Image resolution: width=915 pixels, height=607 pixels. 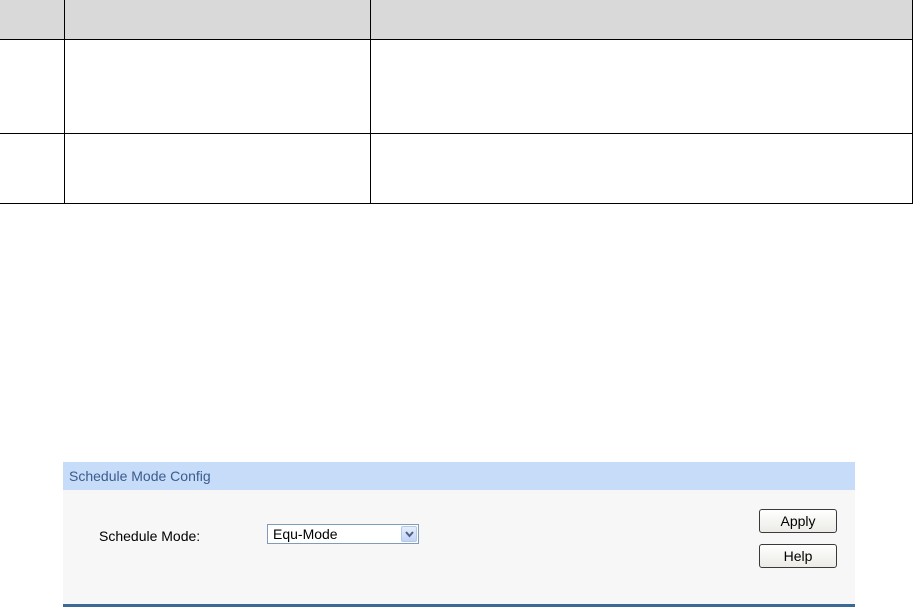 I want to click on schedule-mode-selected-value: Equ-Mode, so click(x=305, y=534).